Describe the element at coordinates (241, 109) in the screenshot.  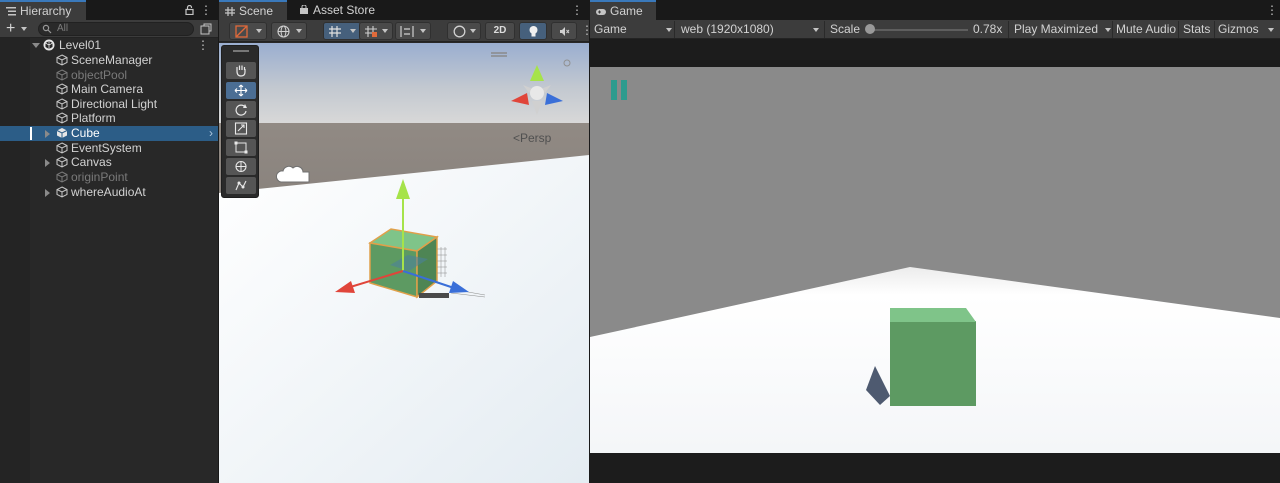
I see `rotate-tool-button` at that location.